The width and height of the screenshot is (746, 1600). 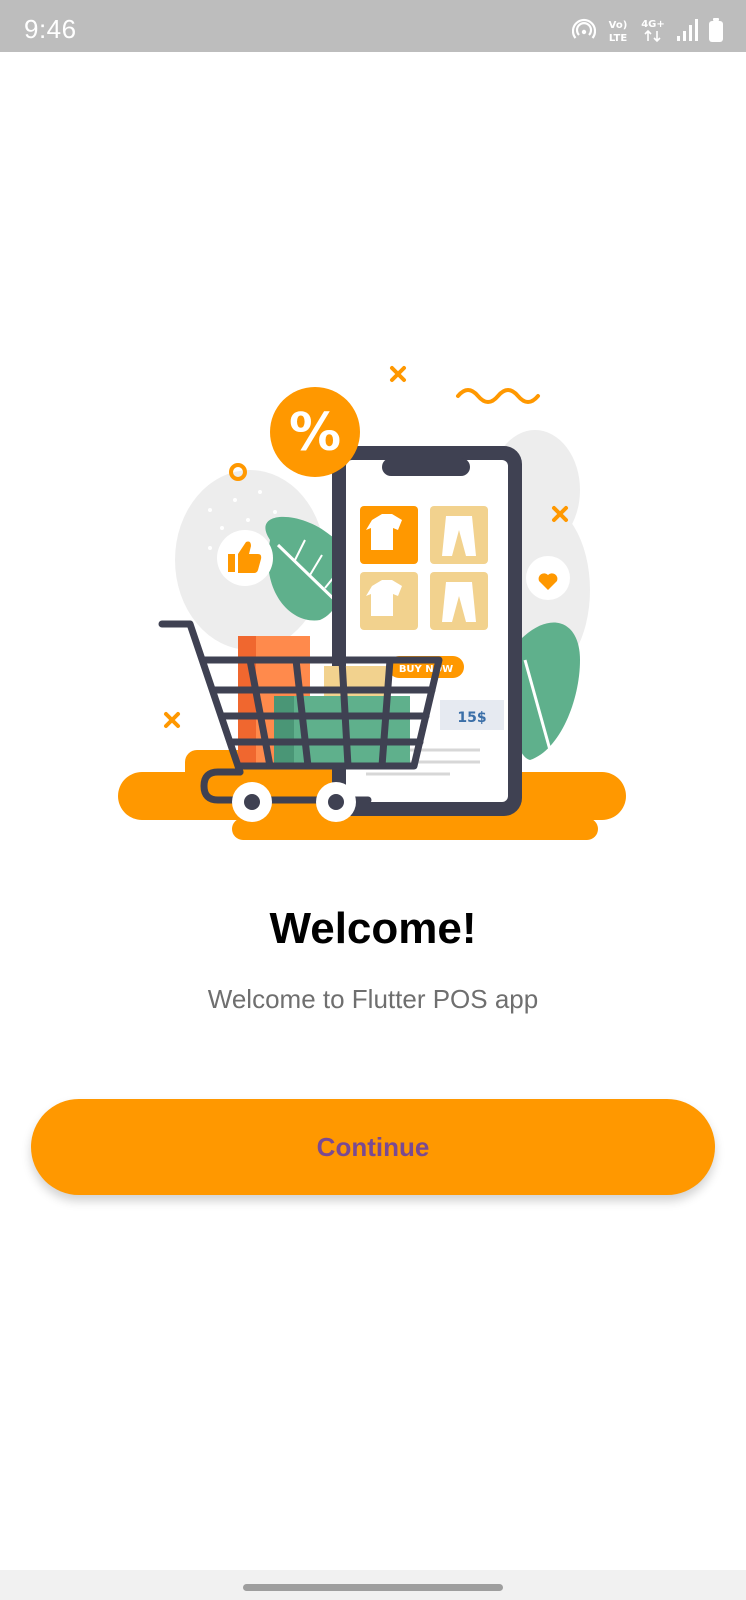 I want to click on volte-icon: Vo) LTE, so click(x=618, y=30).